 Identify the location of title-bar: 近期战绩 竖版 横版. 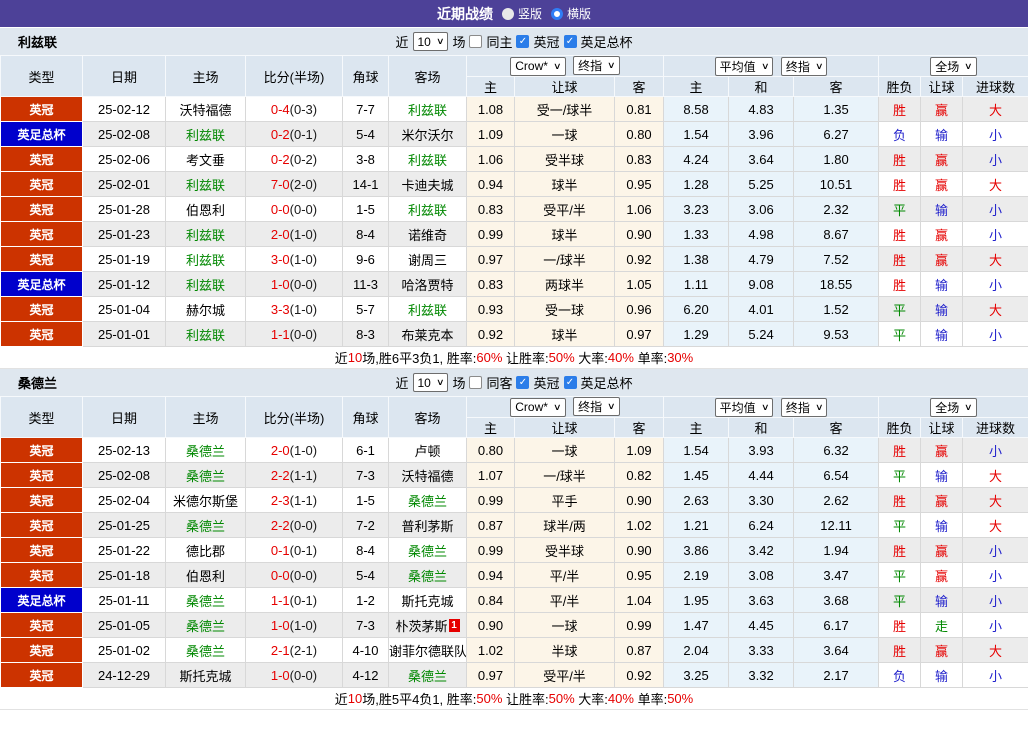
(514, 14).